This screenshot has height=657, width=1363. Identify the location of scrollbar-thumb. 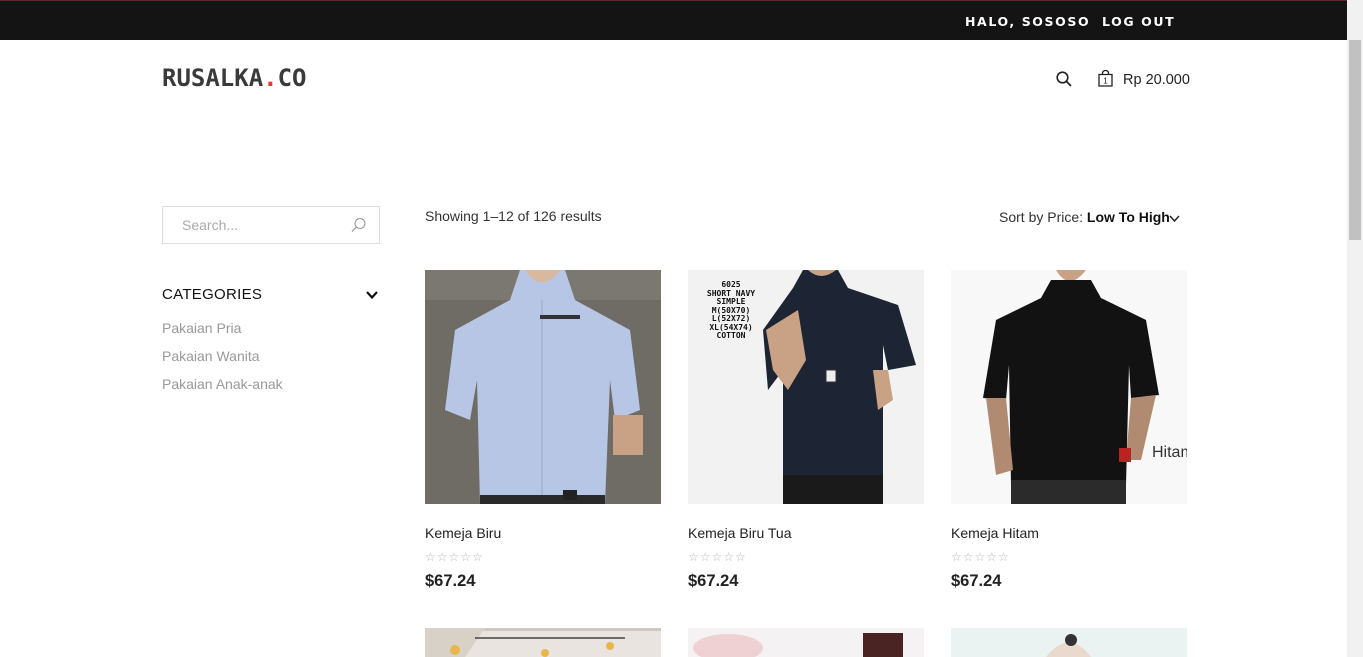
(1355, 140).